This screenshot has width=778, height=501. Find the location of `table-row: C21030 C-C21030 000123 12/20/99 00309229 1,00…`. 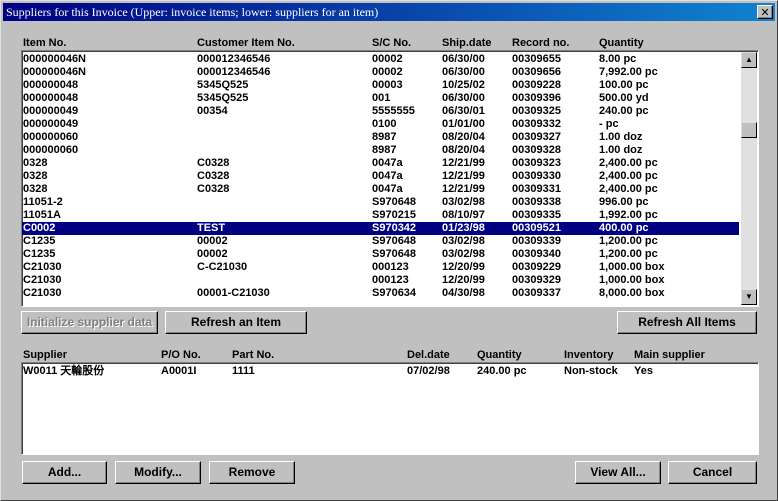

table-row: C21030 C-C21030 000123 12/20/99 00309229 1,00… is located at coordinates (380, 267).